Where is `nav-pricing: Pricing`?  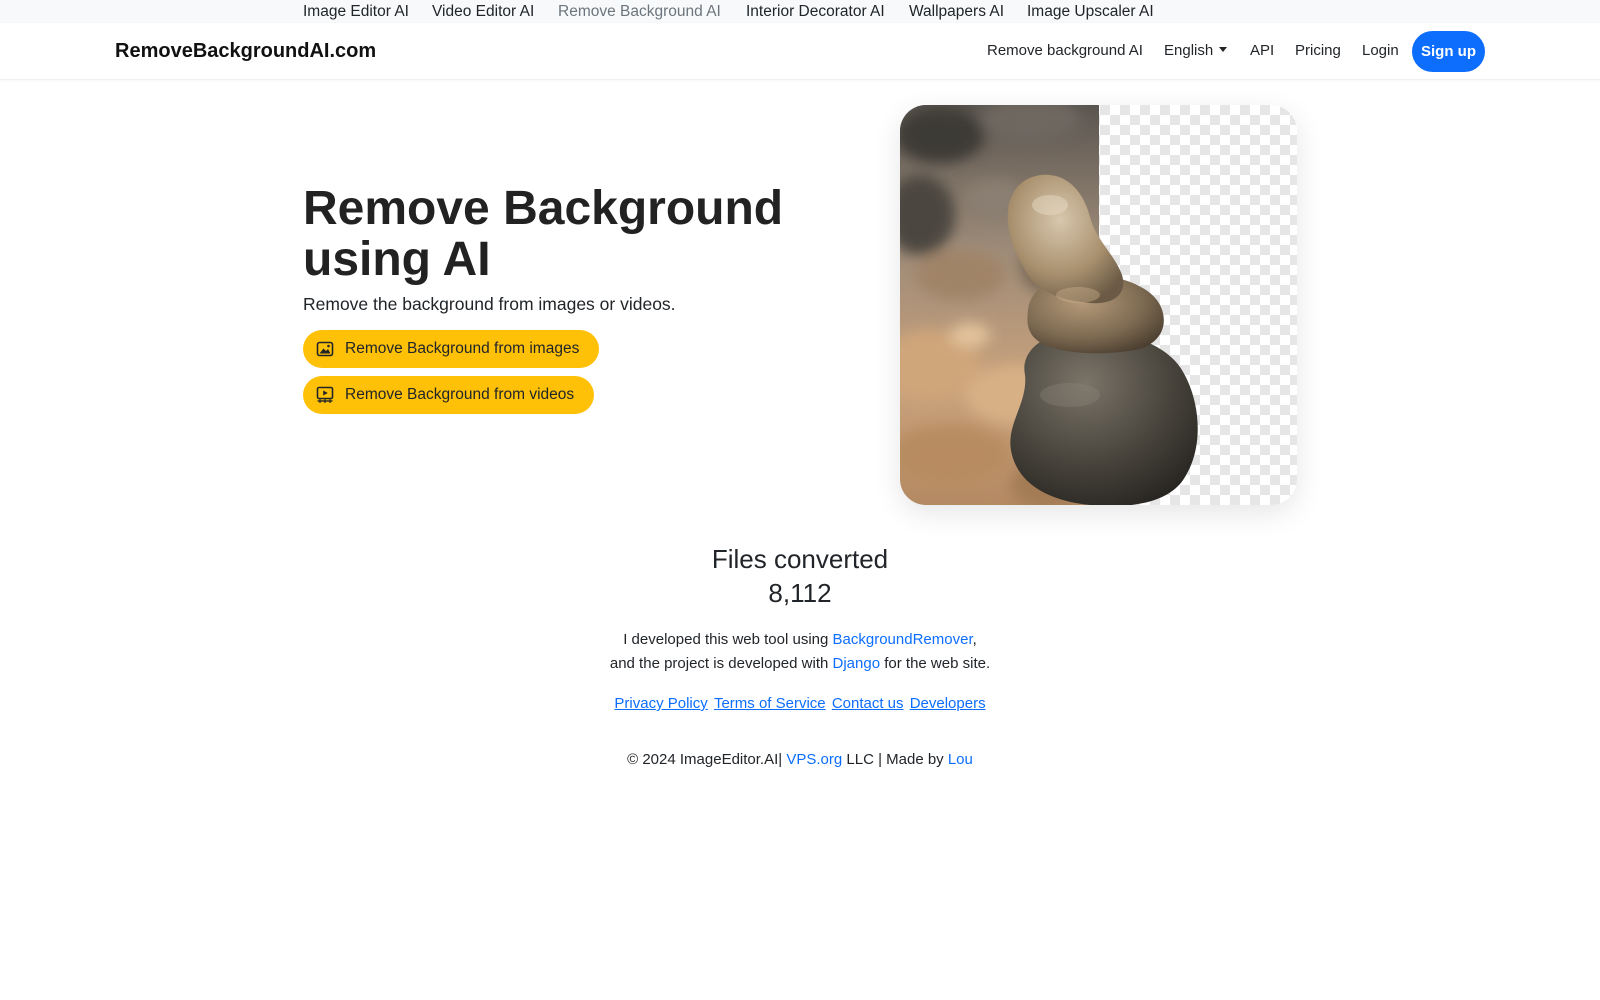 nav-pricing: Pricing is located at coordinates (1318, 50).